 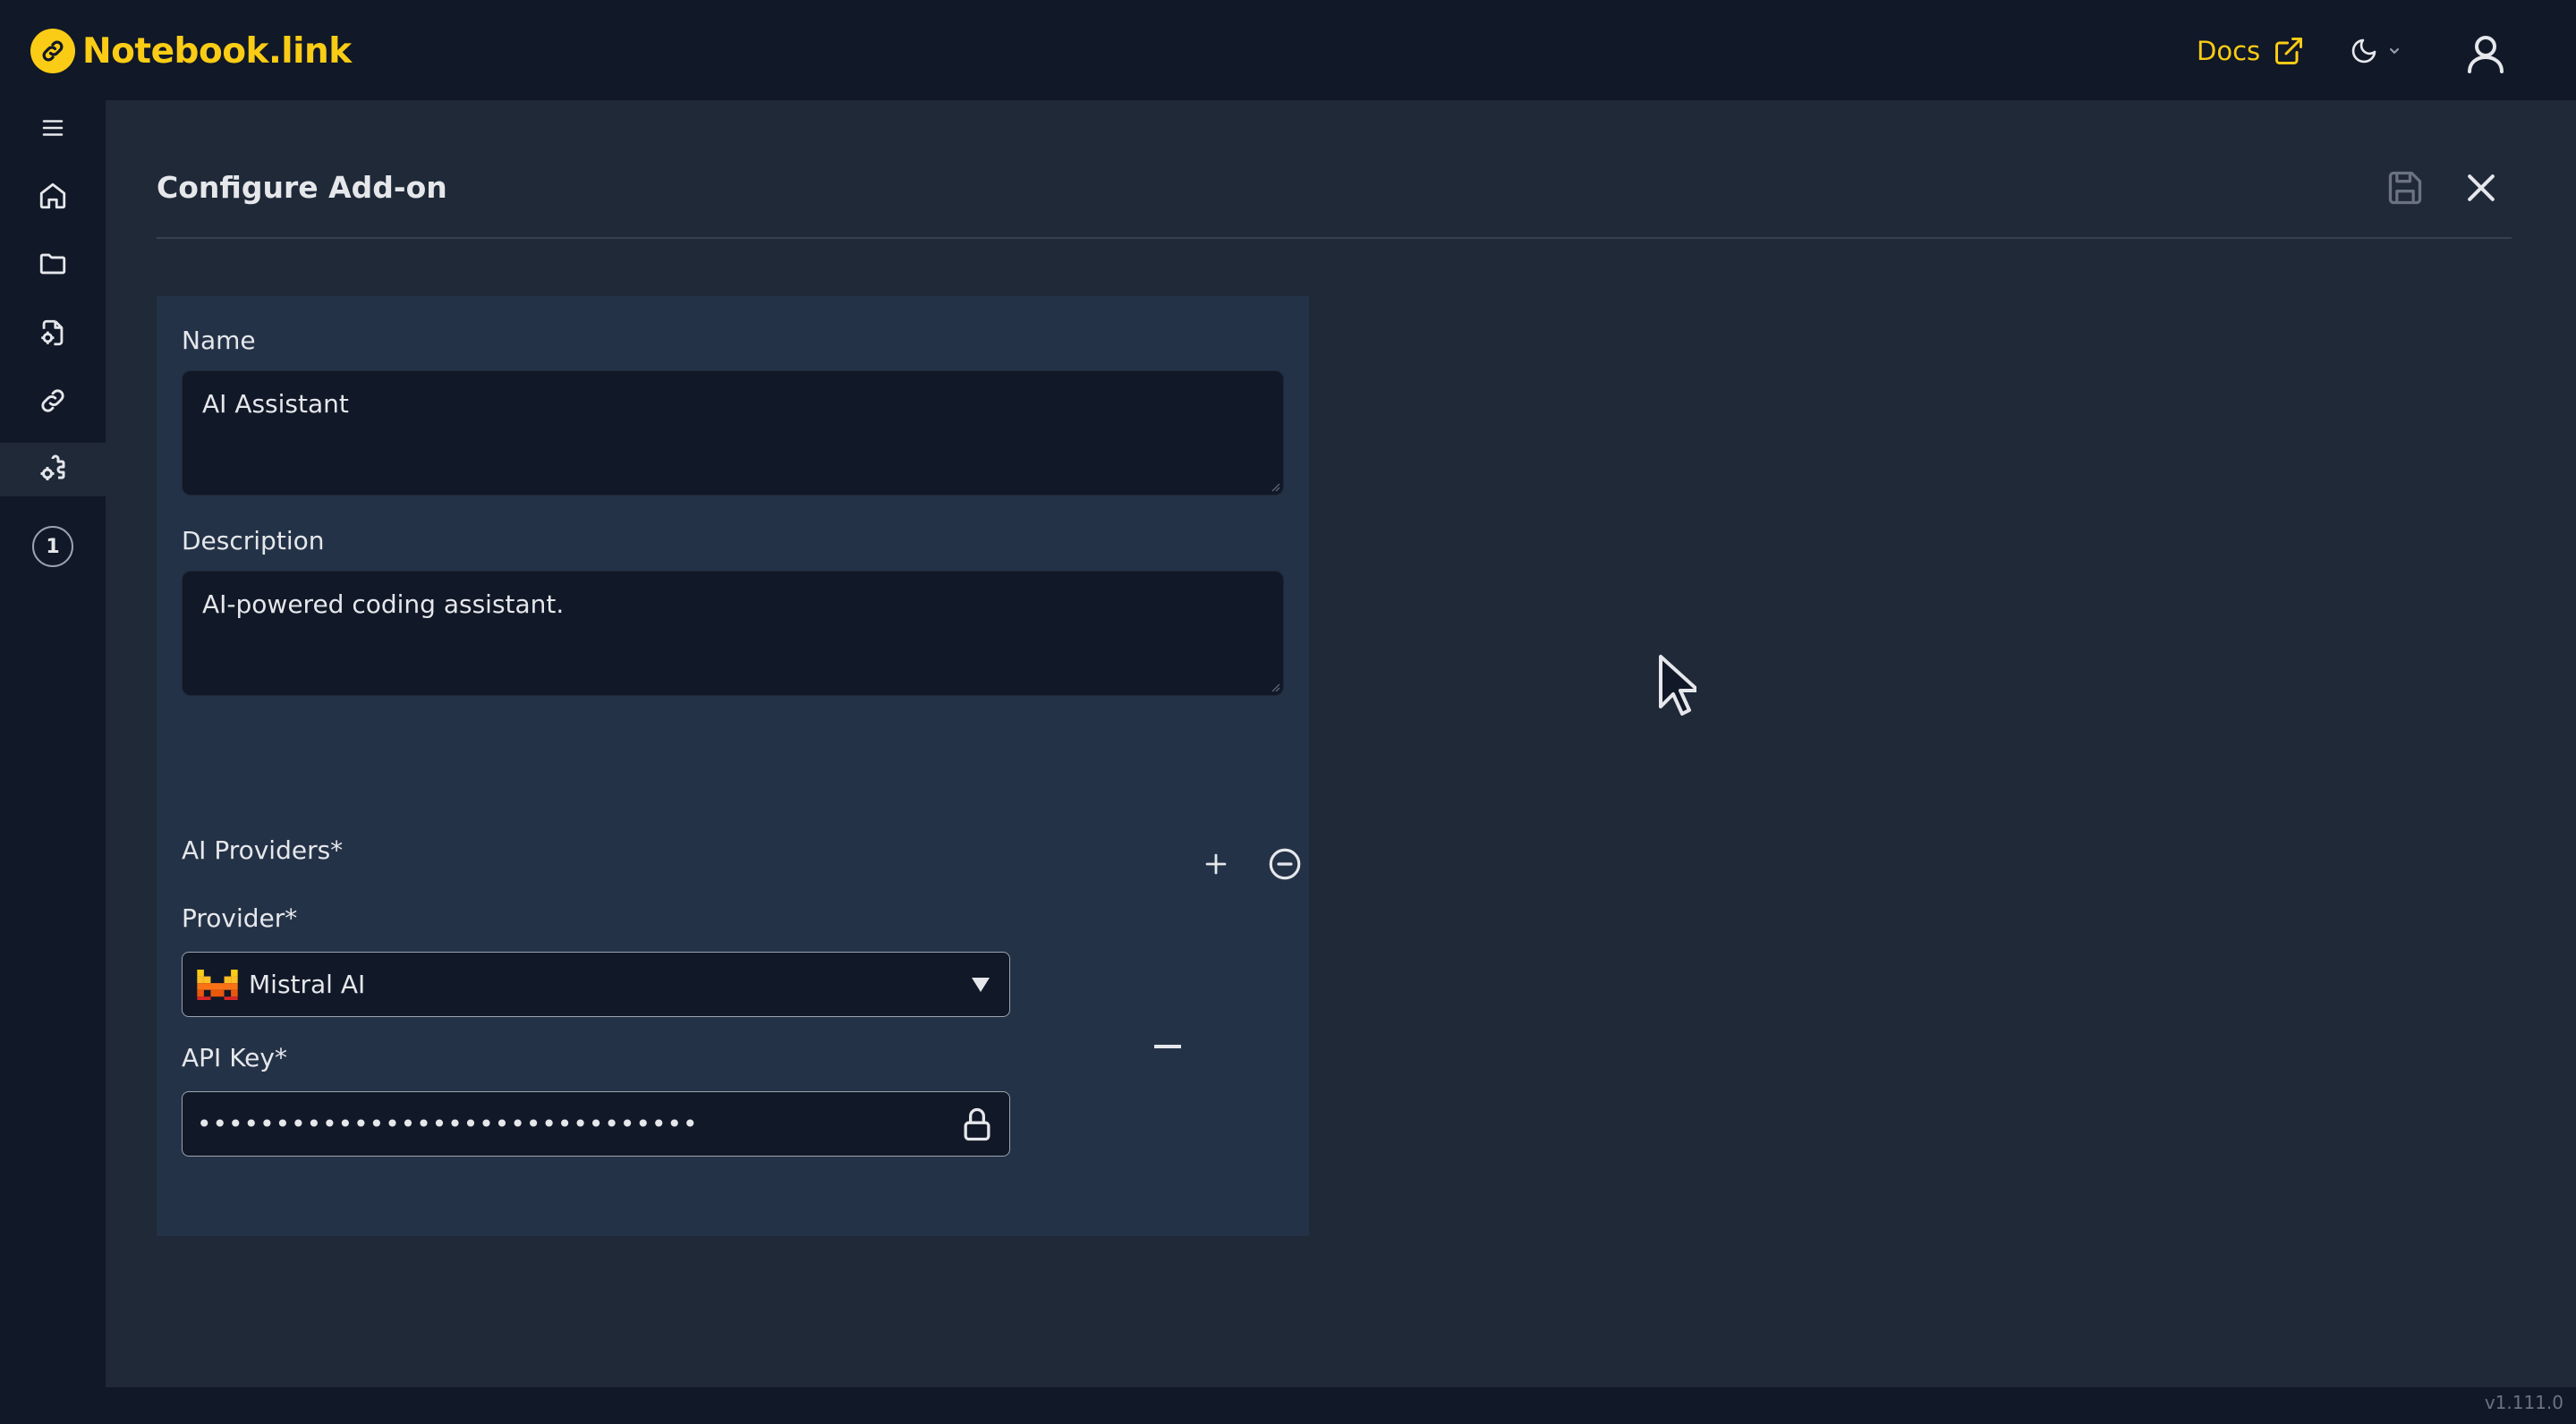 I want to click on provider-value: Mistral AI, so click(x=307, y=984).